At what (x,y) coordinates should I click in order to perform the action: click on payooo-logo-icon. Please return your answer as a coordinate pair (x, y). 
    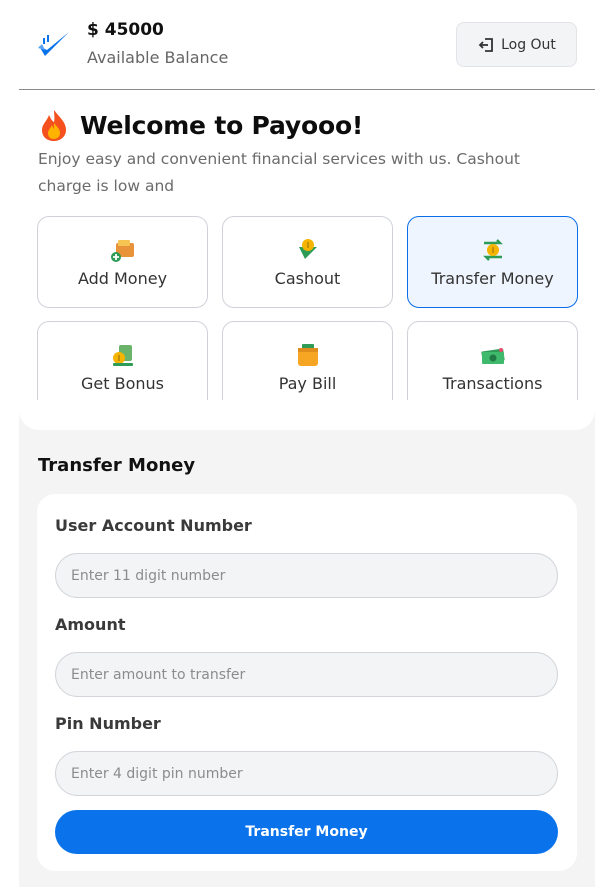
    Looking at the image, I should click on (53, 44).